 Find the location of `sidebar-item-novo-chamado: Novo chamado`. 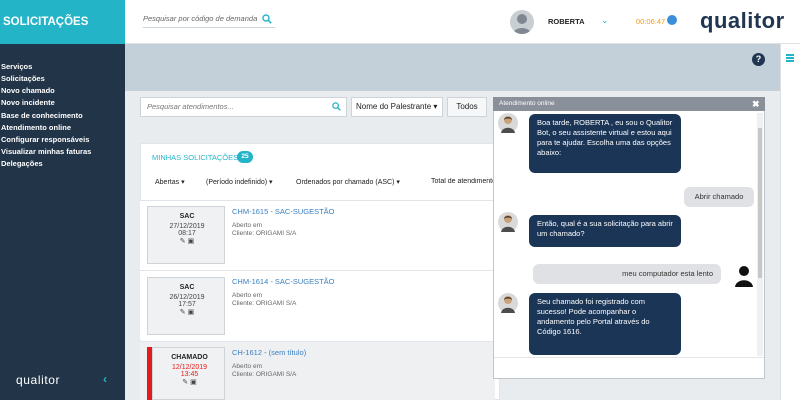

sidebar-item-novo-chamado: Novo chamado is located at coordinates (62, 92).